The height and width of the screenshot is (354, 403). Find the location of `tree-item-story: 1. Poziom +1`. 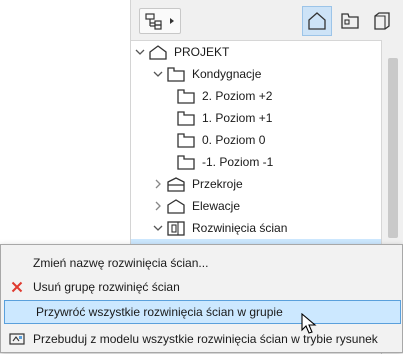

tree-item-story: 1. Poziom +1 is located at coordinates (223, 118).